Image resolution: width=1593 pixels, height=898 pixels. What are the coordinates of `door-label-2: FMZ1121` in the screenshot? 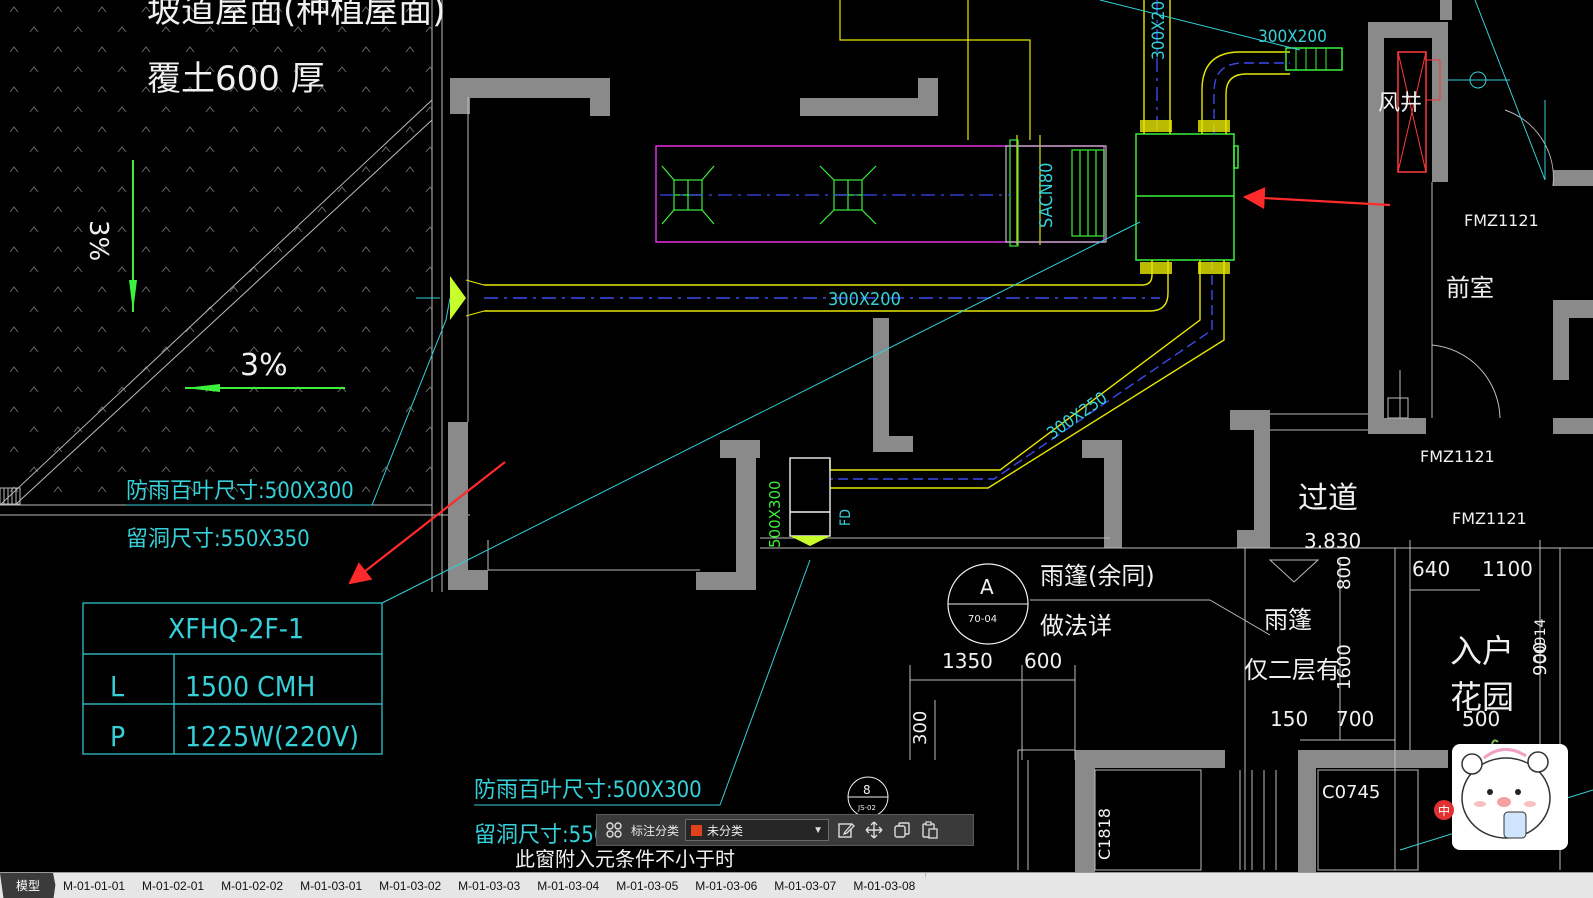 It's located at (1457, 456).